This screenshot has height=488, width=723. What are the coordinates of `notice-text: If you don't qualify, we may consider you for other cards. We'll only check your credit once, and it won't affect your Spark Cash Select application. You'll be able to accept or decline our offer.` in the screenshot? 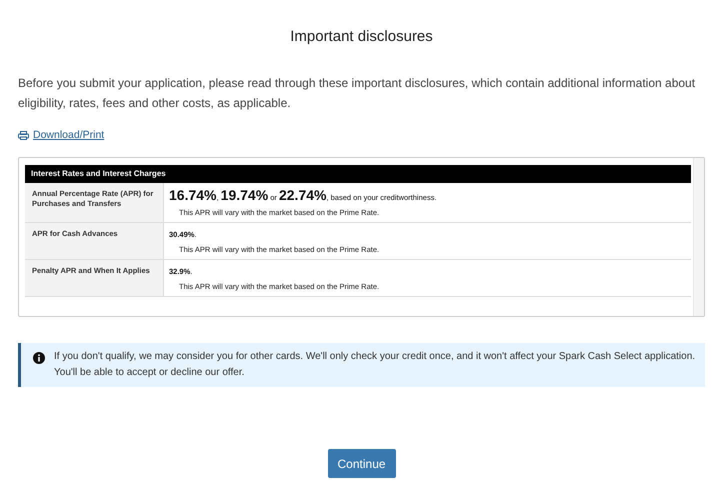 It's located at (375, 365).